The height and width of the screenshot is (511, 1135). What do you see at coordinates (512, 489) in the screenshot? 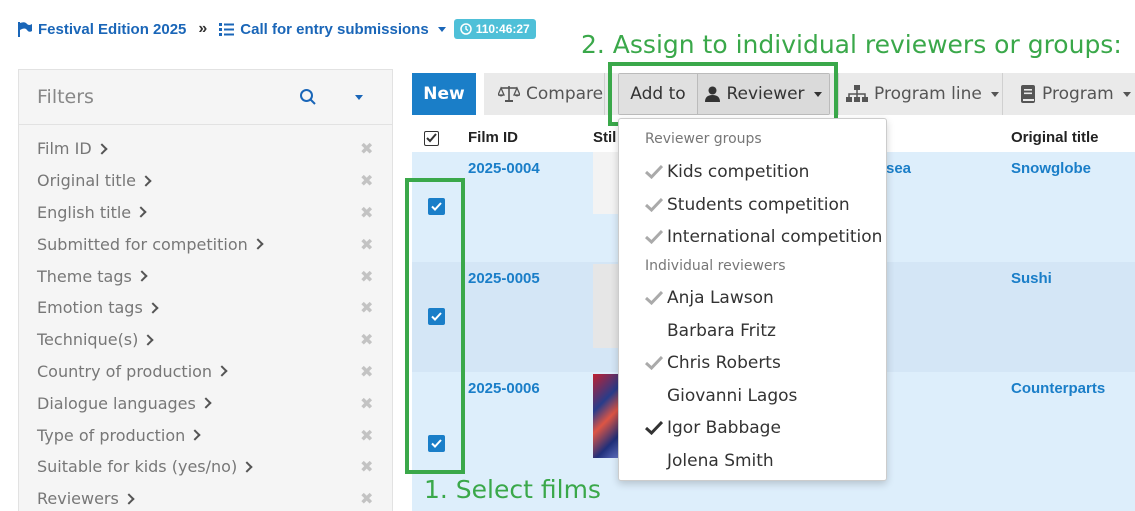
I see `annotation-step-1: 1. Select films` at bounding box center [512, 489].